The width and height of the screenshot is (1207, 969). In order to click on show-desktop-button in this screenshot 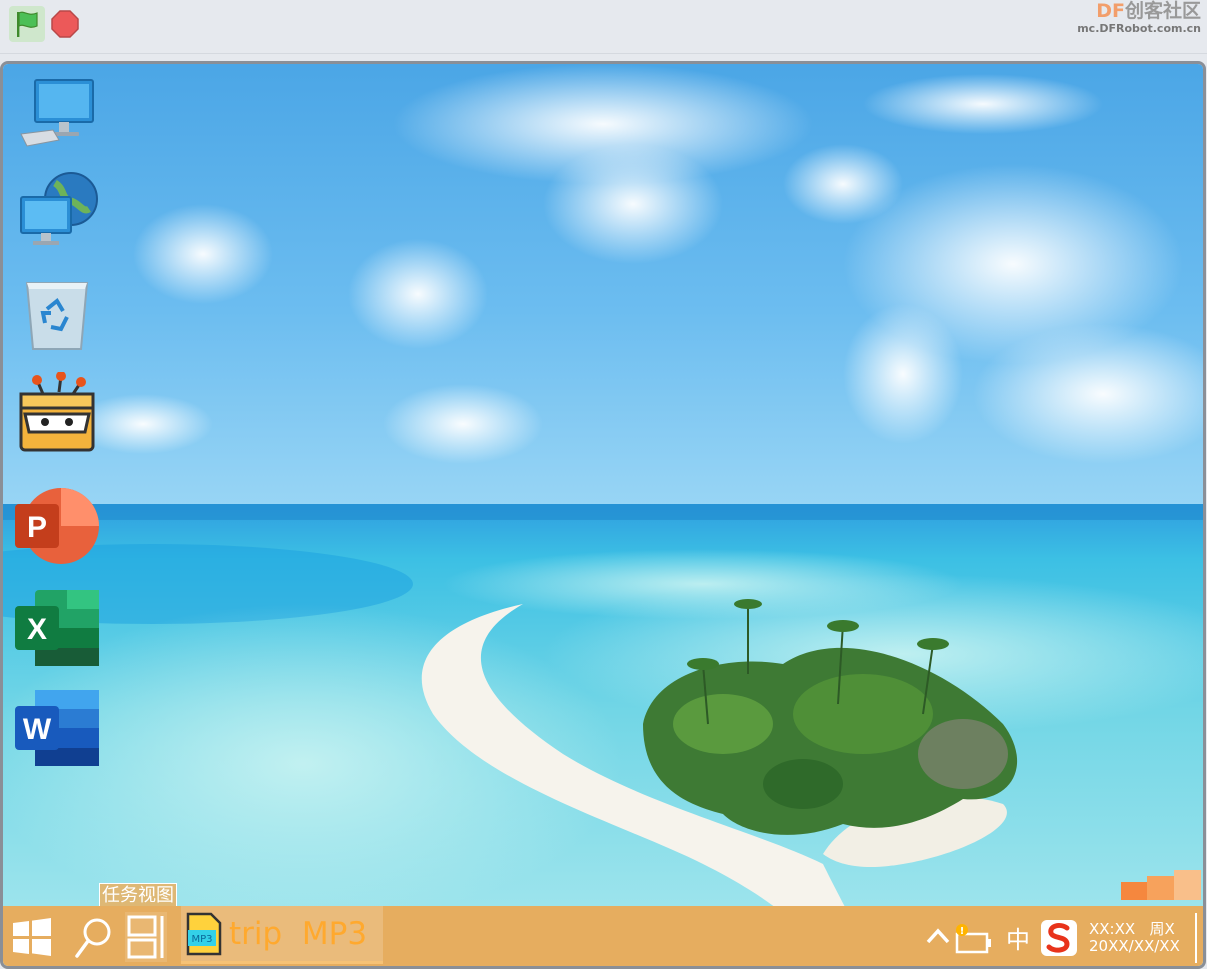, I will do `click(1198, 937)`.